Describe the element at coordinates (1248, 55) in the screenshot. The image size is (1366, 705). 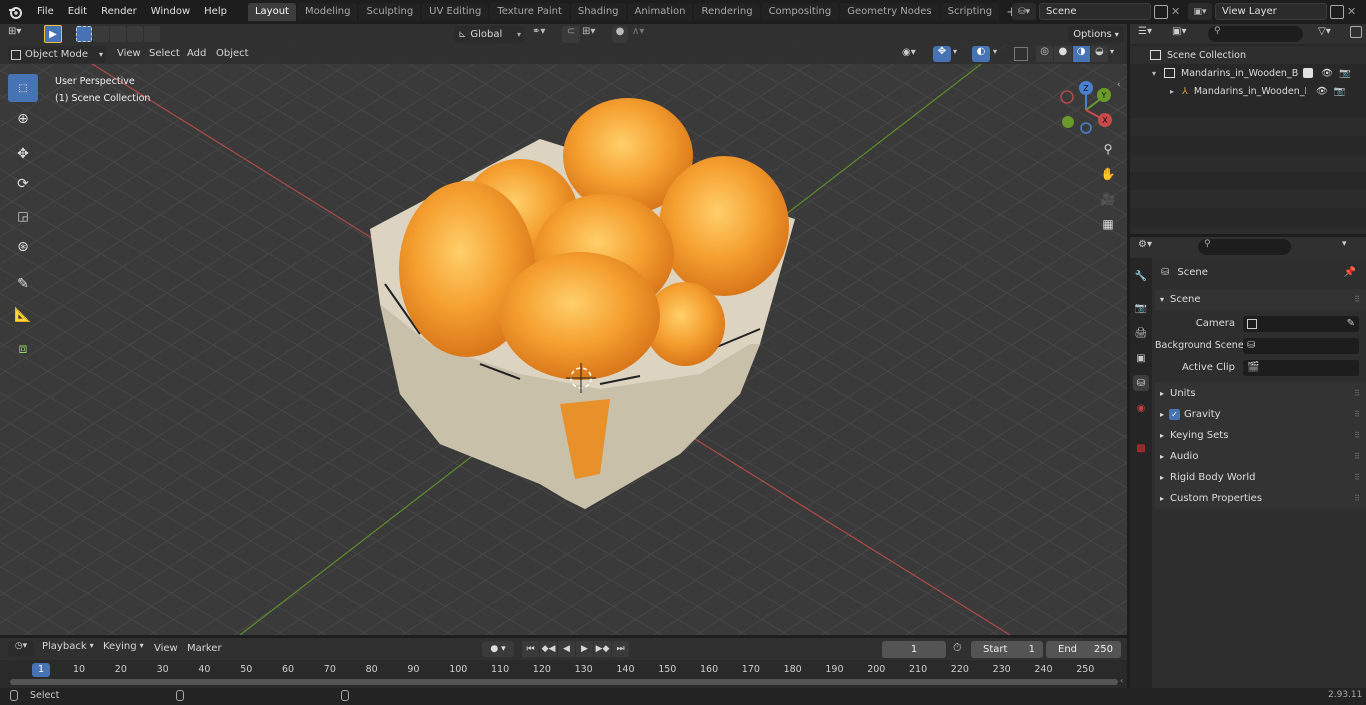
I see `outliner-row-scene-collection: Scene Collection` at that location.